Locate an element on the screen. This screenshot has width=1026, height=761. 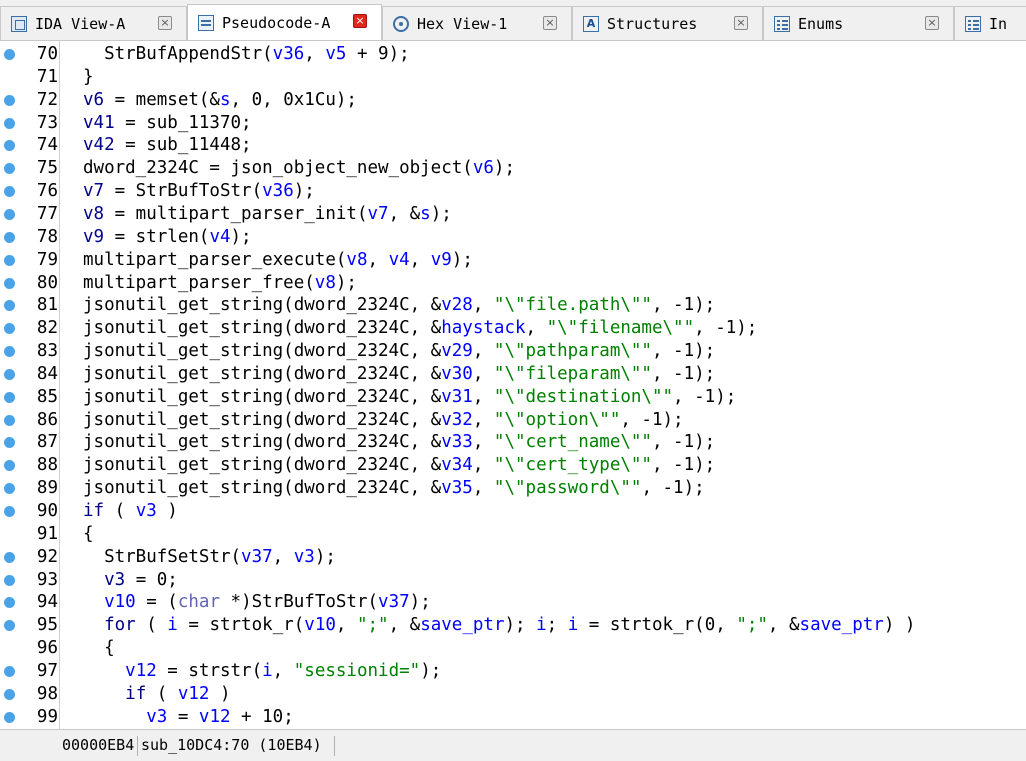
code-text: multipart_parser_free(v8); is located at coordinates (220, 283).